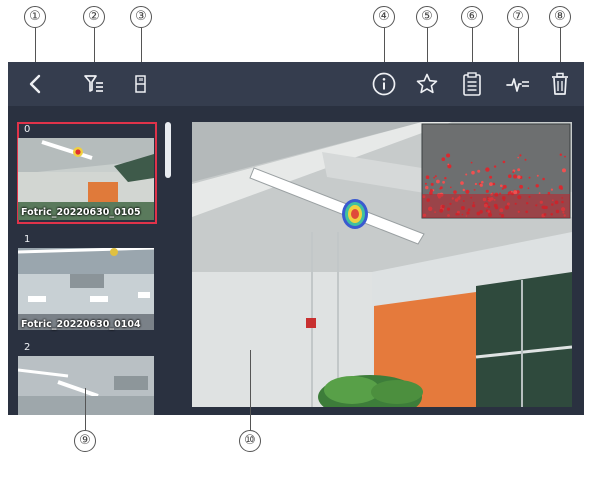  I want to click on info-circle-icon, so click(384, 84).